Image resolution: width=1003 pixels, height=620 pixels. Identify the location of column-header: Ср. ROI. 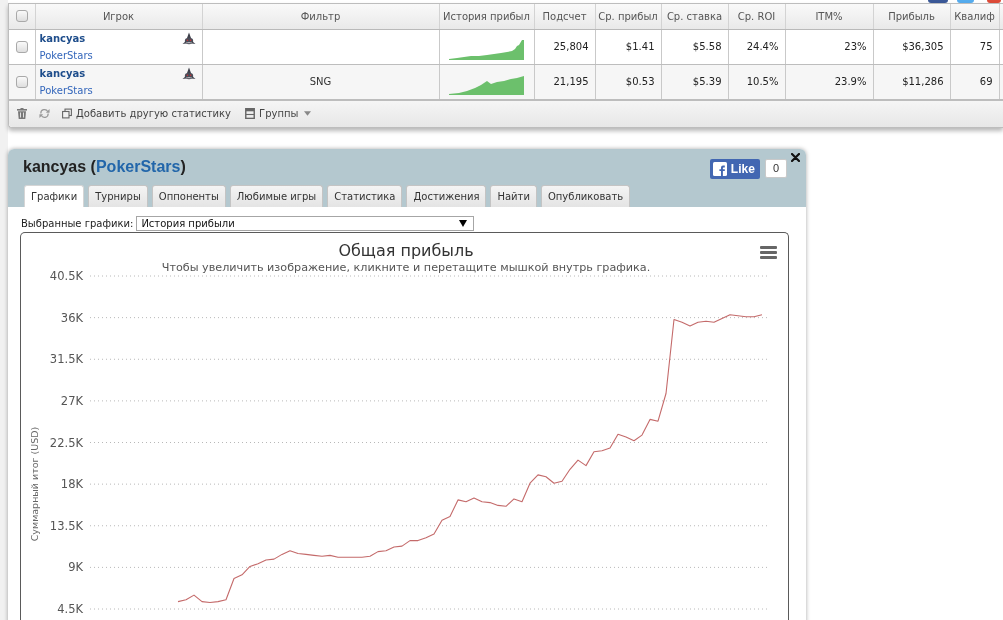
(756, 16).